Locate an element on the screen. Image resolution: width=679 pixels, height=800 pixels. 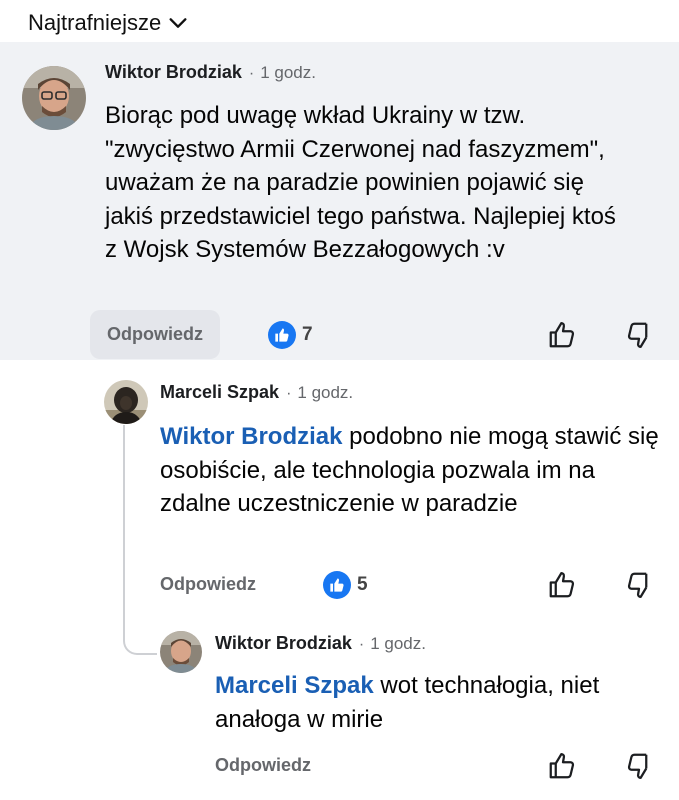
like-count: 5 is located at coordinates (362, 584).